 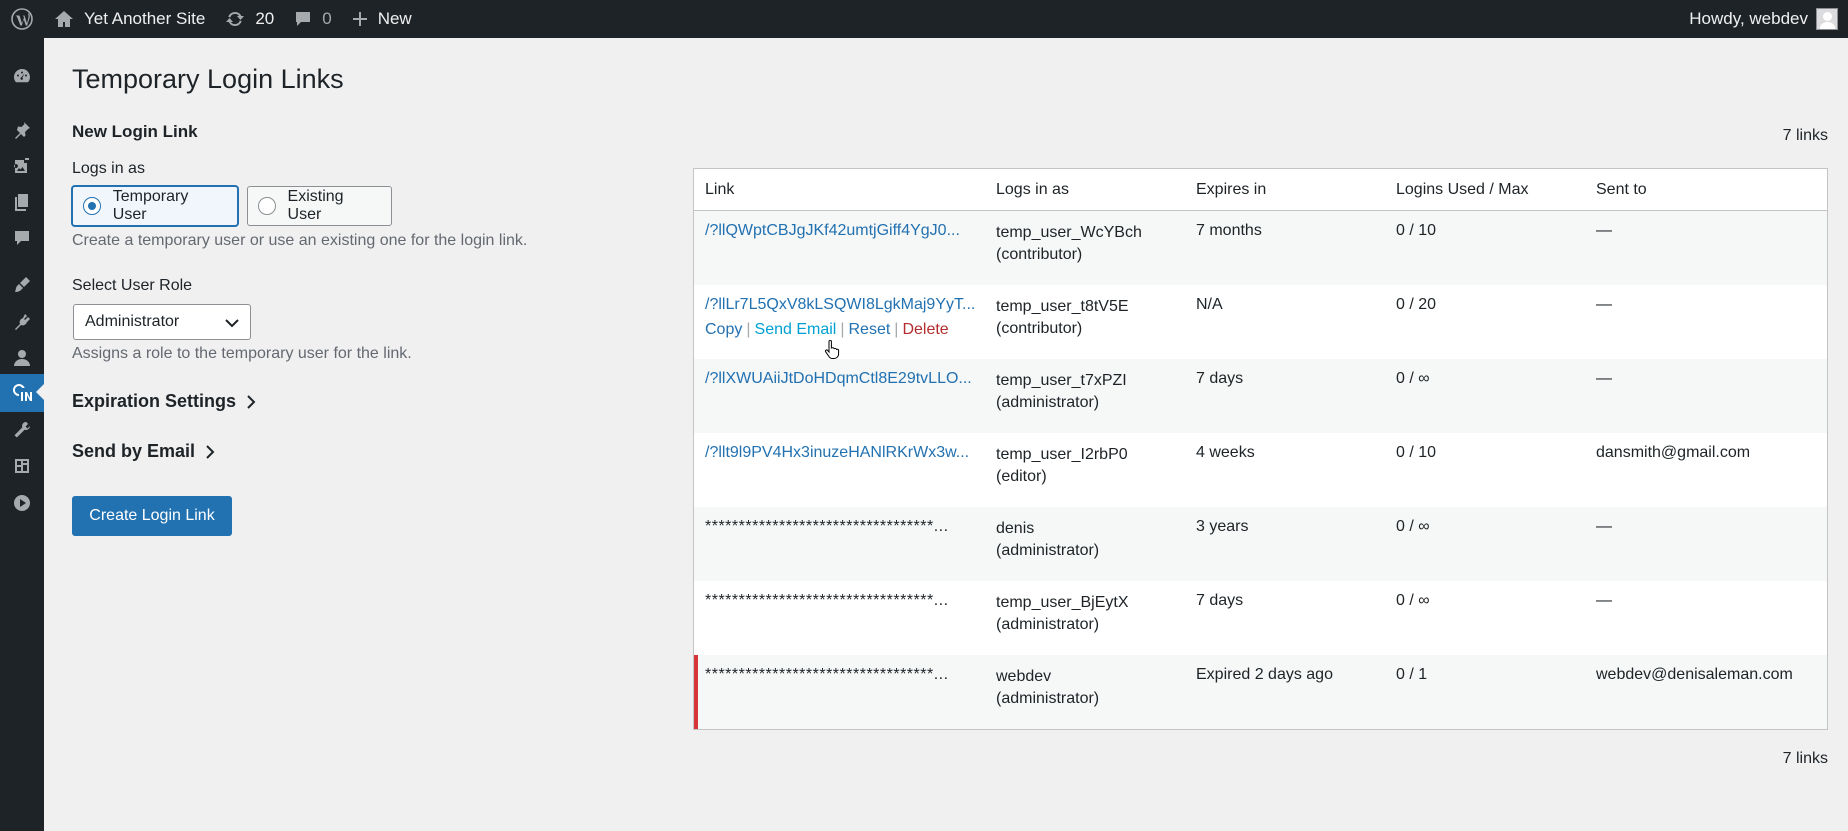 What do you see at coordinates (1805, 135) in the screenshot?
I see `link-count-top: 7 links` at bounding box center [1805, 135].